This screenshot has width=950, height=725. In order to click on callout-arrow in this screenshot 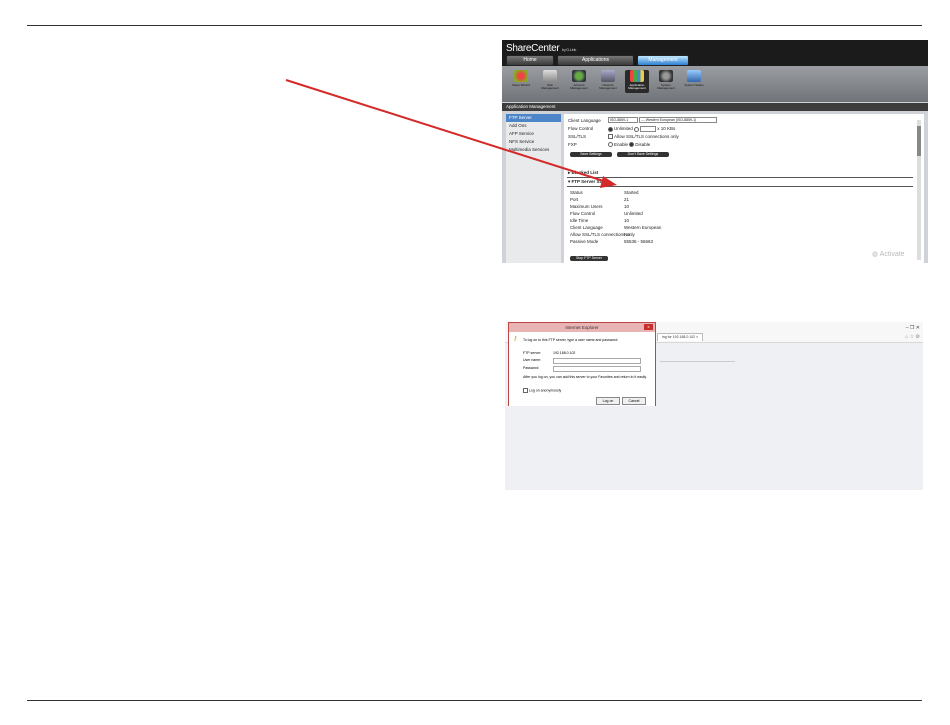, I will do `click(451, 133)`.